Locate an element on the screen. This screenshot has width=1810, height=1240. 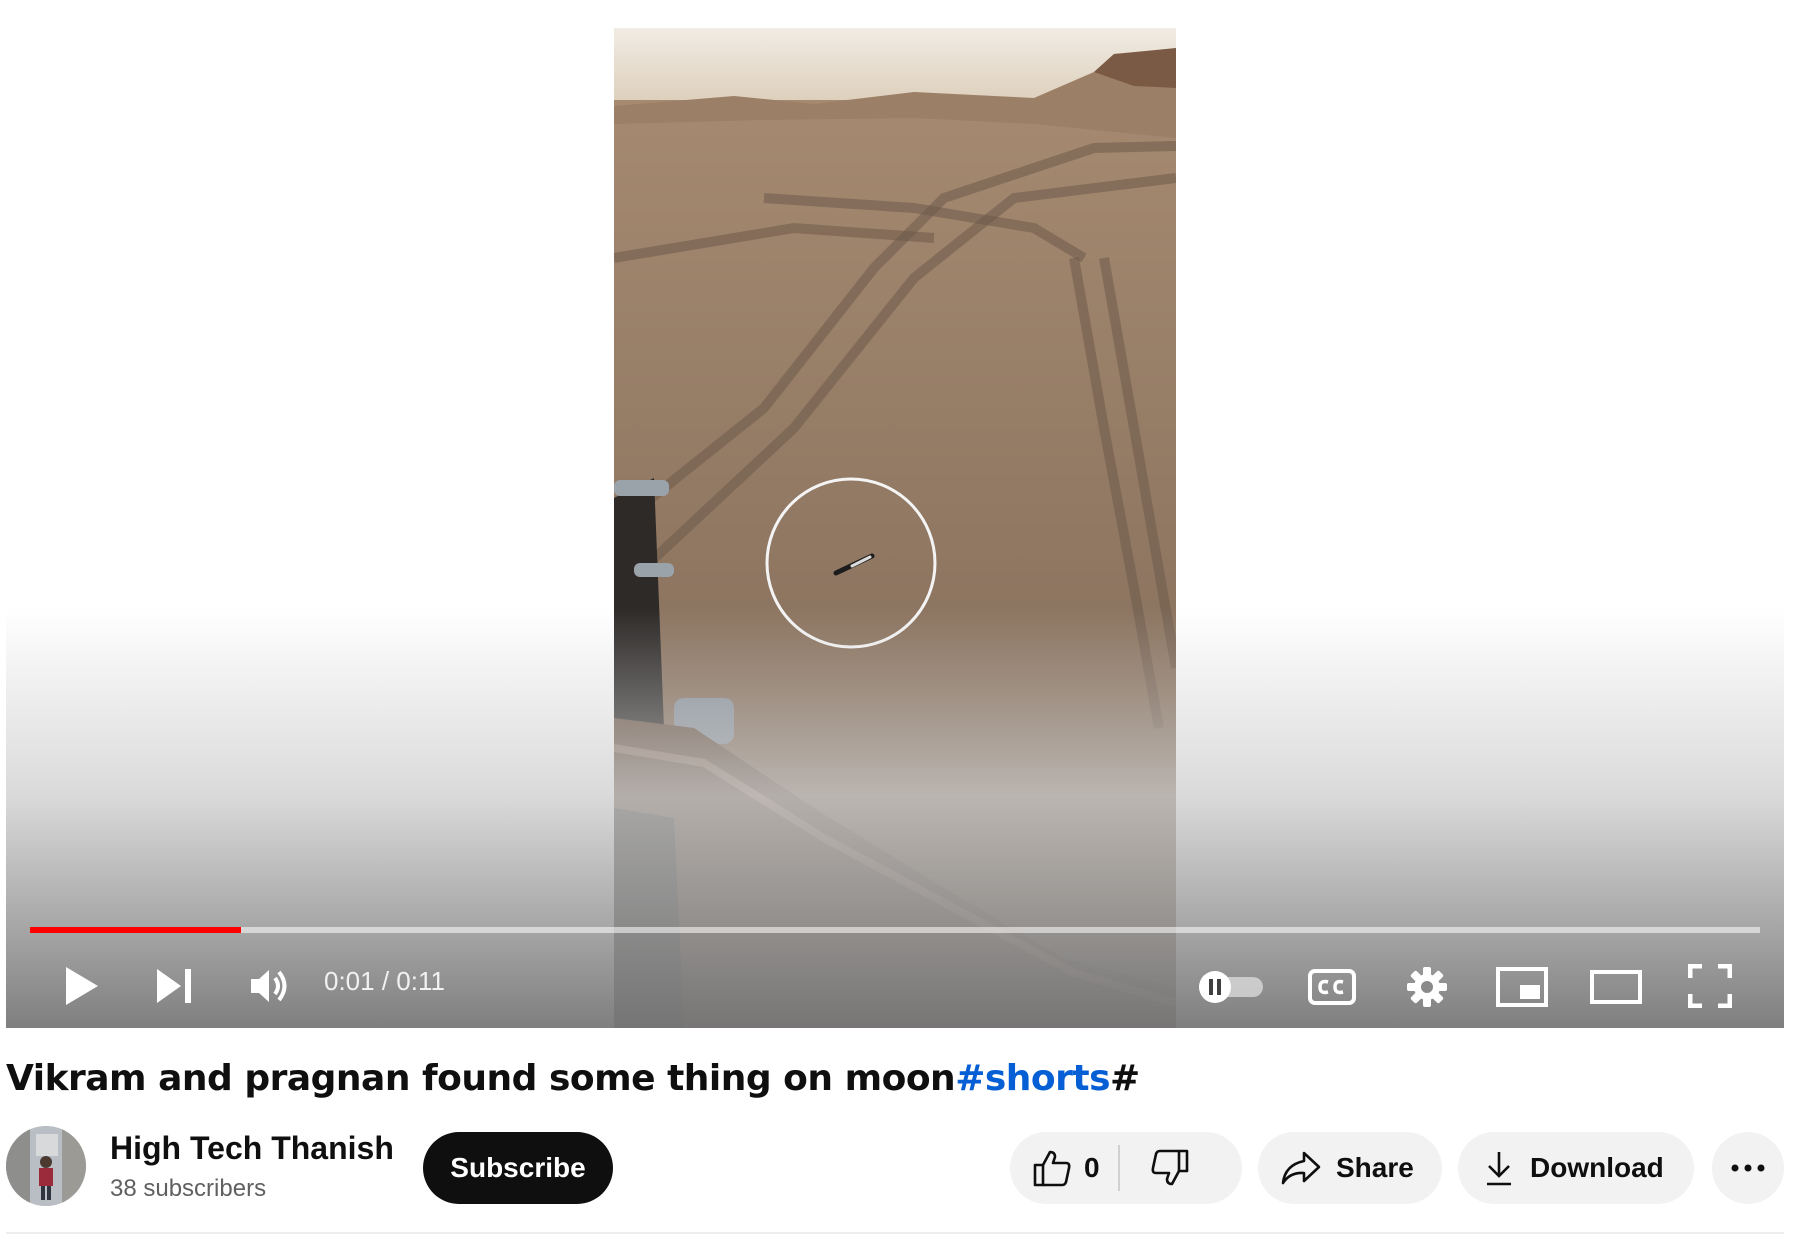
hashtag-link: #shorts is located at coordinates (1032, 1078).